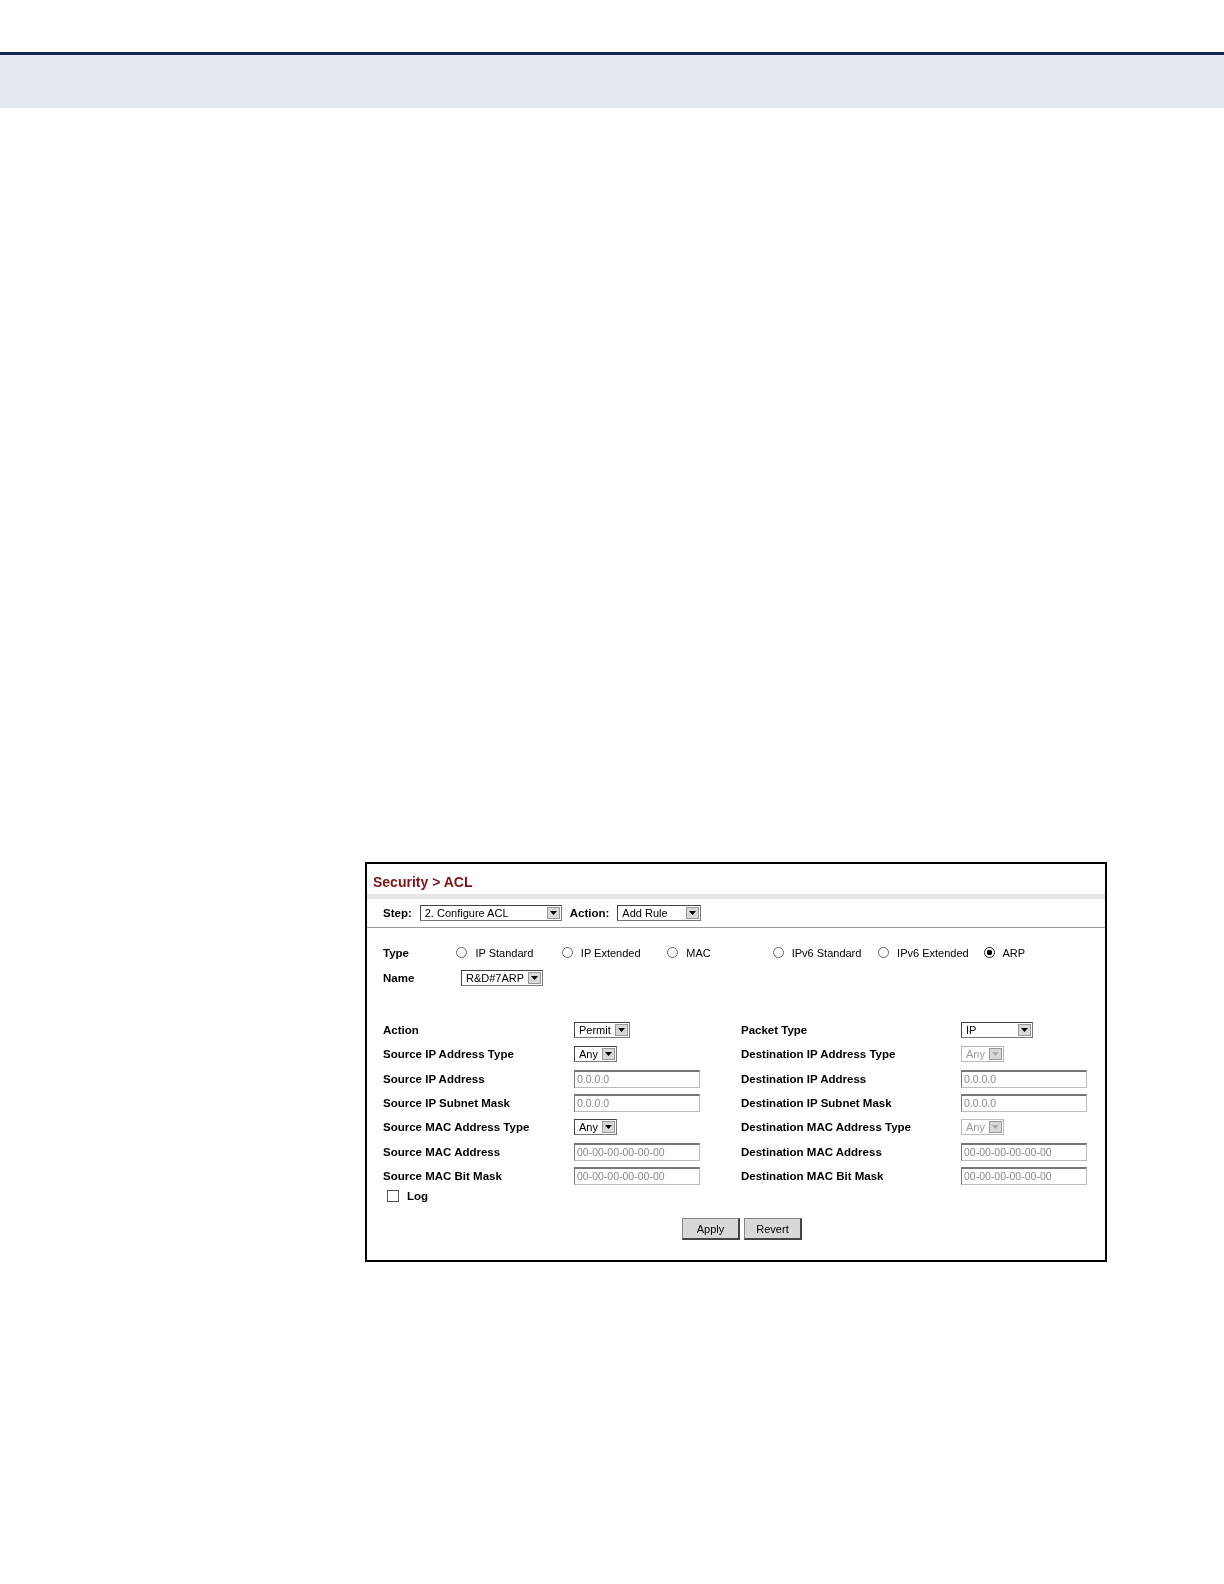 The height and width of the screenshot is (1584, 1224). I want to click on field-label: Source MAC Address, so click(442, 1151).